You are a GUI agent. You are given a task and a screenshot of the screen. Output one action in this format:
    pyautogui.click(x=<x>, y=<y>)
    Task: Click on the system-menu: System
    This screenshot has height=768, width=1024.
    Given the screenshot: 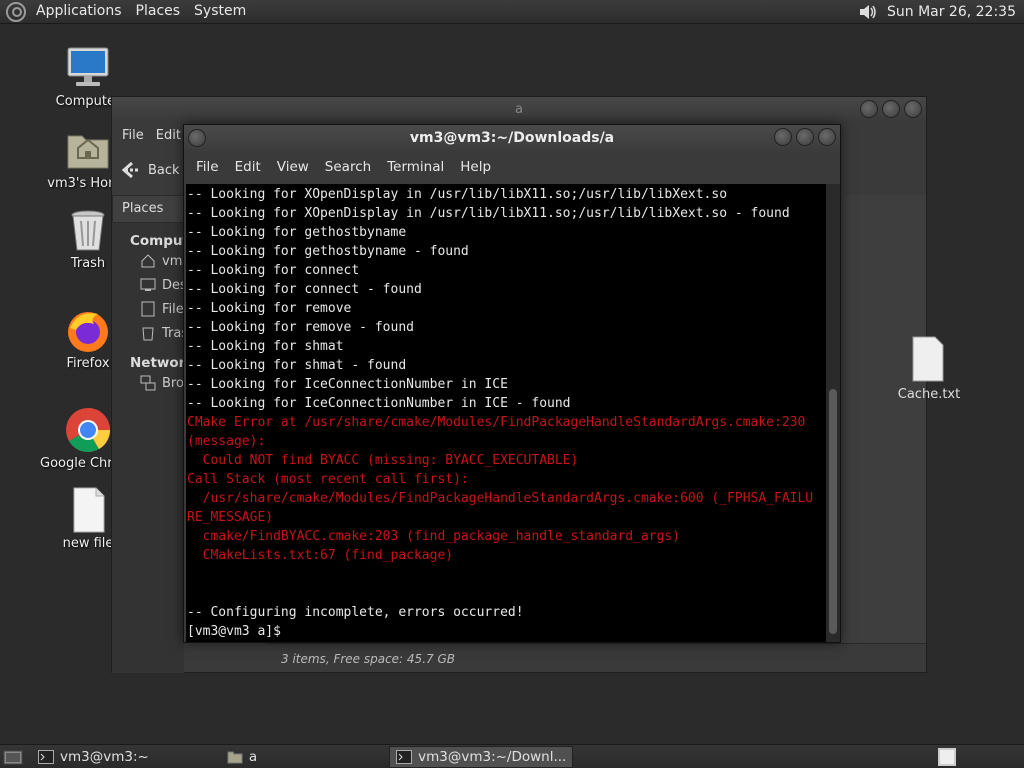 What is the action you would take?
    pyautogui.click(x=220, y=12)
    